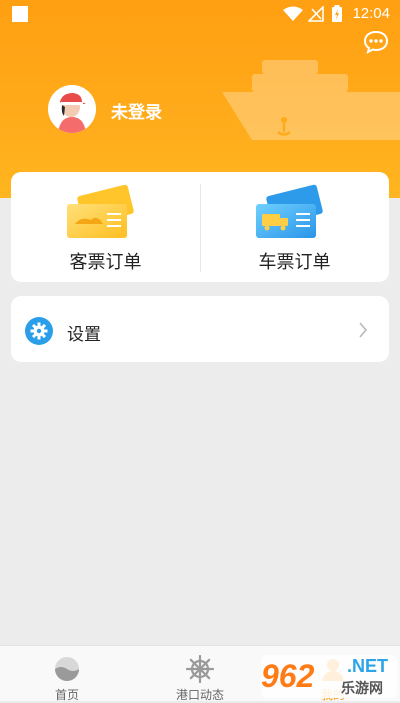 Image resolution: width=400 pixels, height=703 pixels. I want to click on nav-home-label: 首页, so click(66, 695).